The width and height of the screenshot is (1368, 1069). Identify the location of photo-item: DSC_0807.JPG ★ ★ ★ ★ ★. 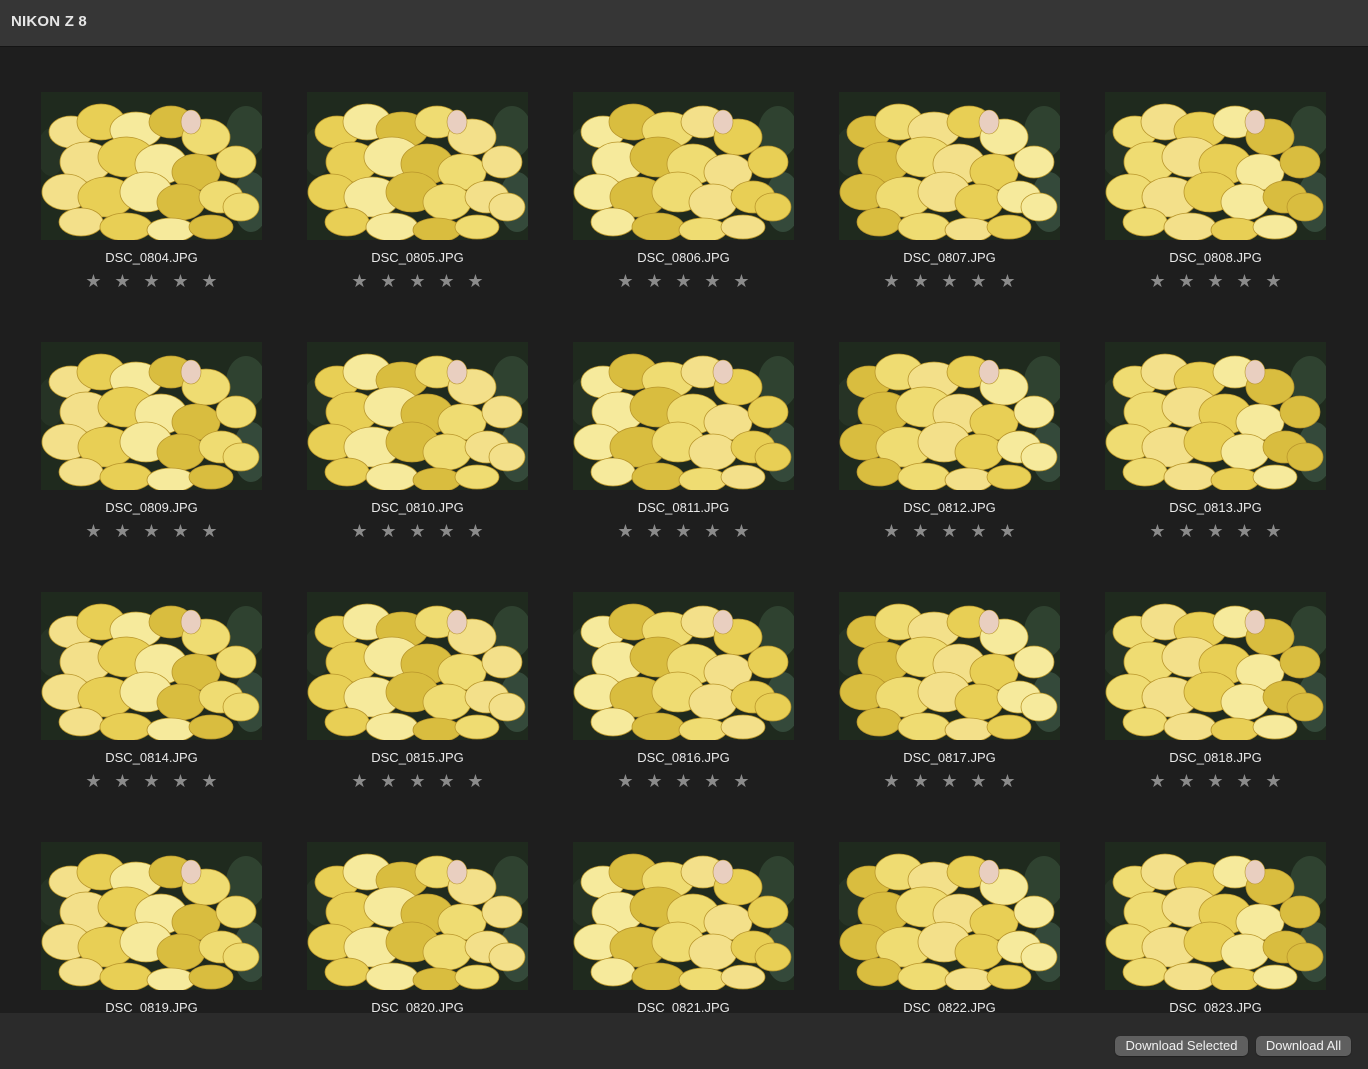
(949, 192).